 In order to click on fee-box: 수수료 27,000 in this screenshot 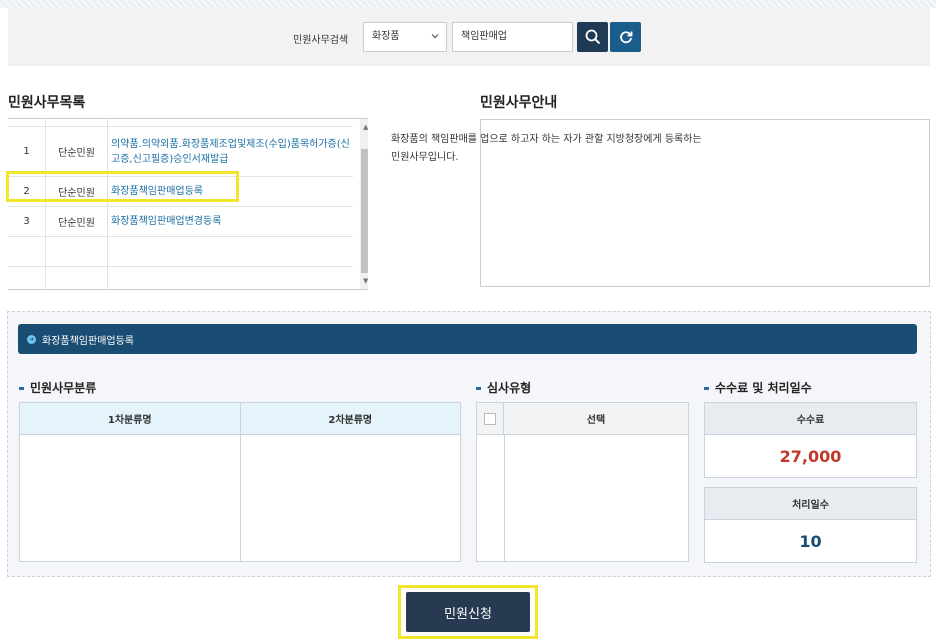, I will do `click(810, 440)`.